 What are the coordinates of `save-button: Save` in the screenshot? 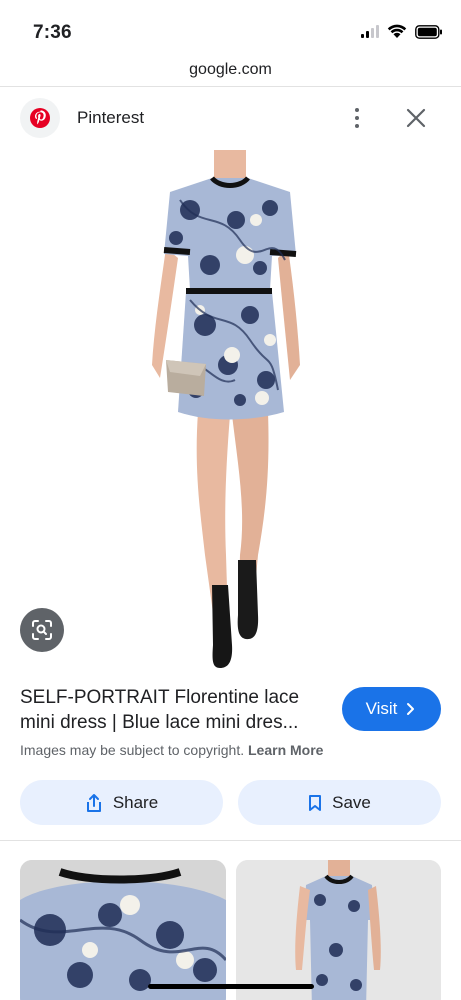 It's located at (339, 802).